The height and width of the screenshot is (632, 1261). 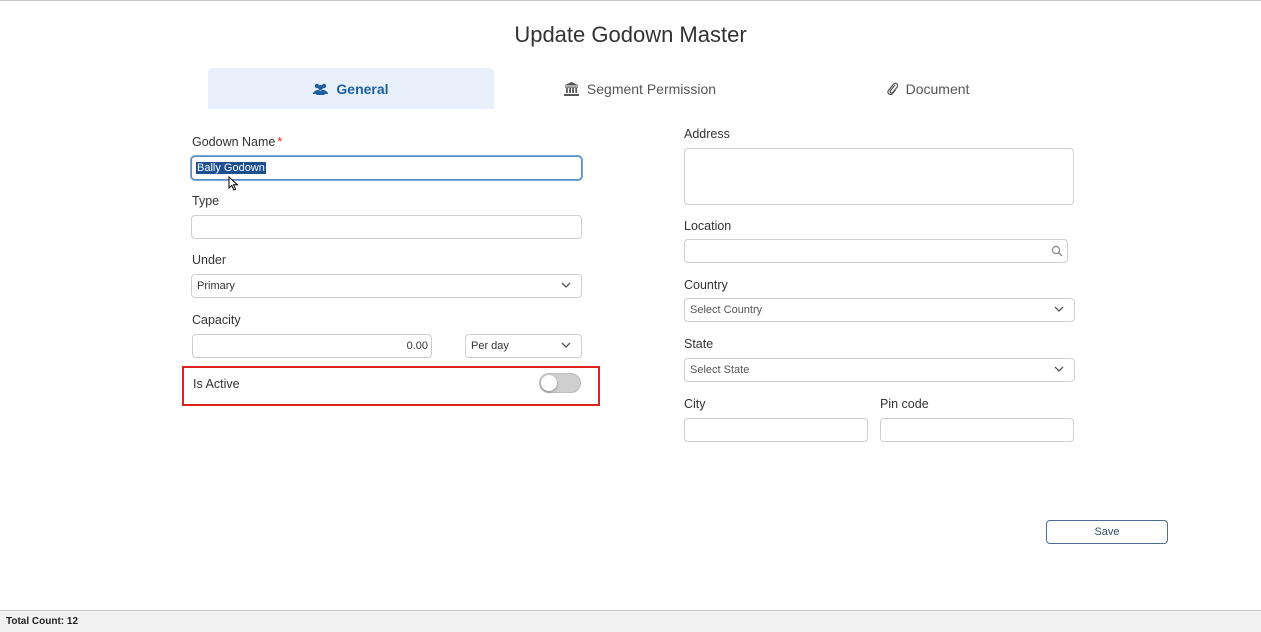 I want to click on godown-name-value: Bally Godown, so click(x=231, y=168).